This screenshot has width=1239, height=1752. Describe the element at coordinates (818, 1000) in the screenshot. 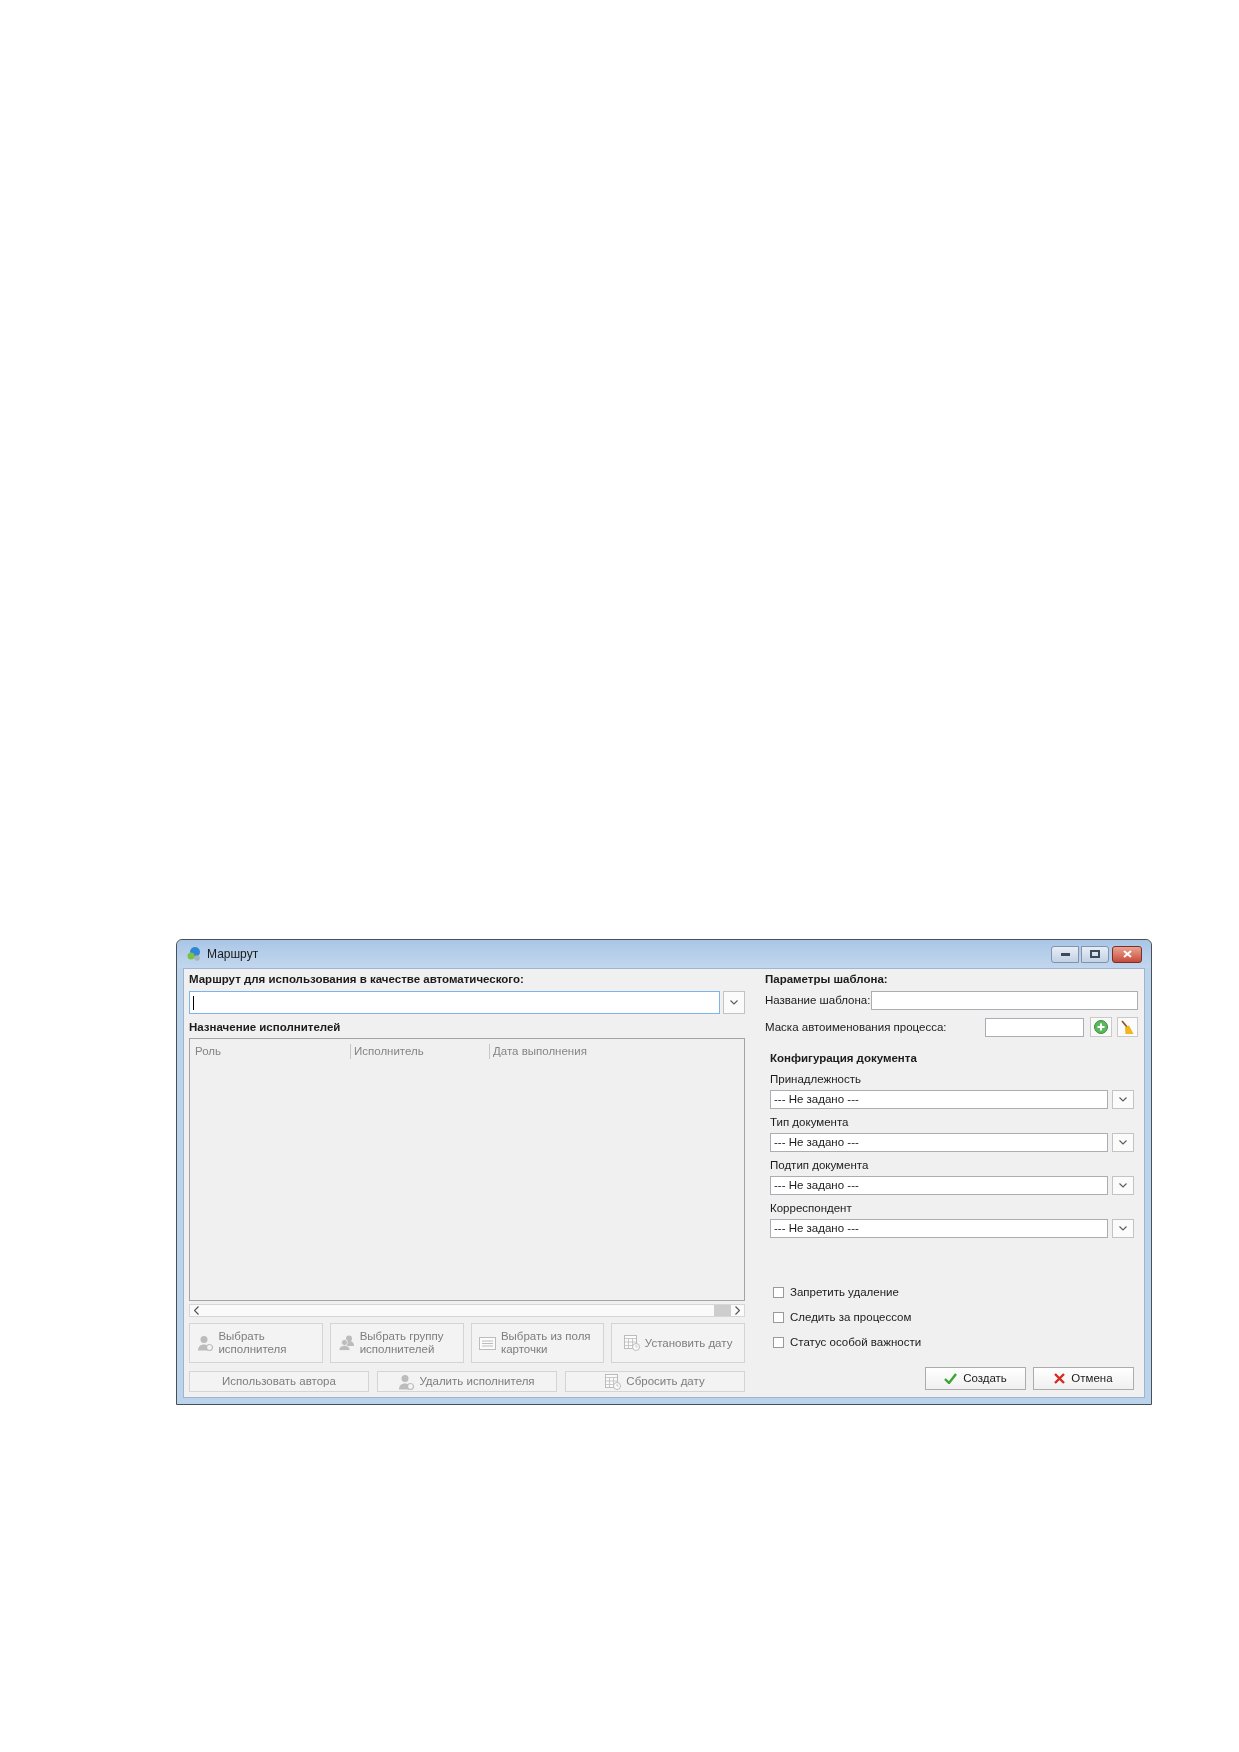

I see `field-label: Название шаблона:` at that location.